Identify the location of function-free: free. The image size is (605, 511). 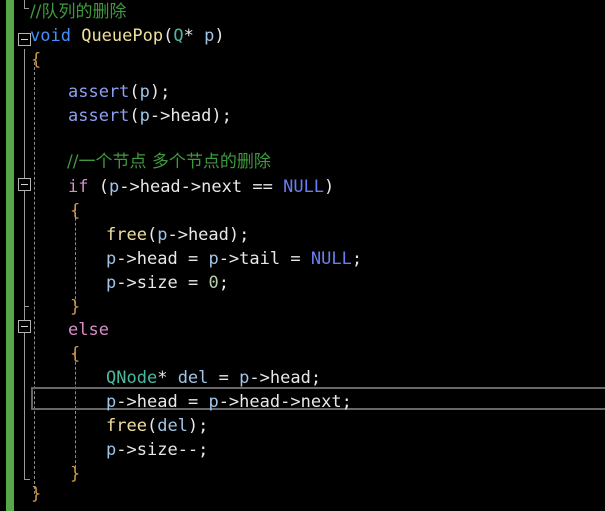
(126, 426).